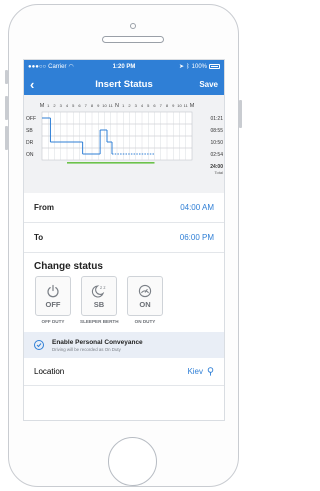  Describe the element at coordinates (6, 138) in the screenshot. I see `volume-down-button` at that location.